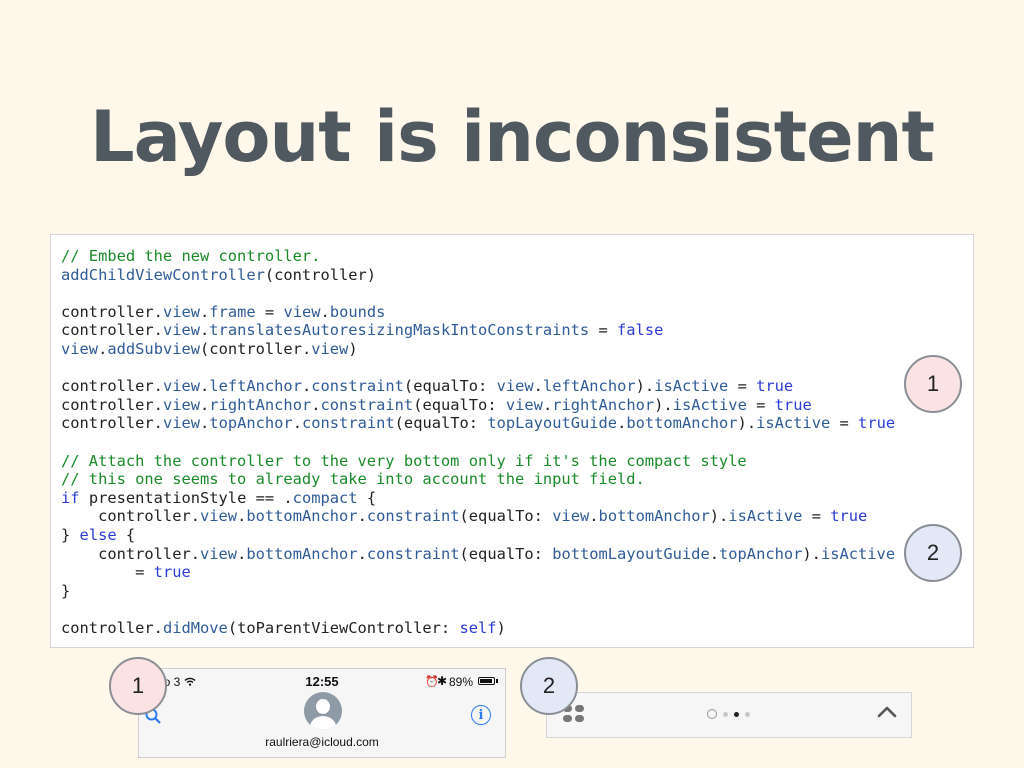 The image size is (1024, 768). Describe the element at coordinates (191, 256) in the screenshot. I see `code-line: // Embed the new controller.` at that location.